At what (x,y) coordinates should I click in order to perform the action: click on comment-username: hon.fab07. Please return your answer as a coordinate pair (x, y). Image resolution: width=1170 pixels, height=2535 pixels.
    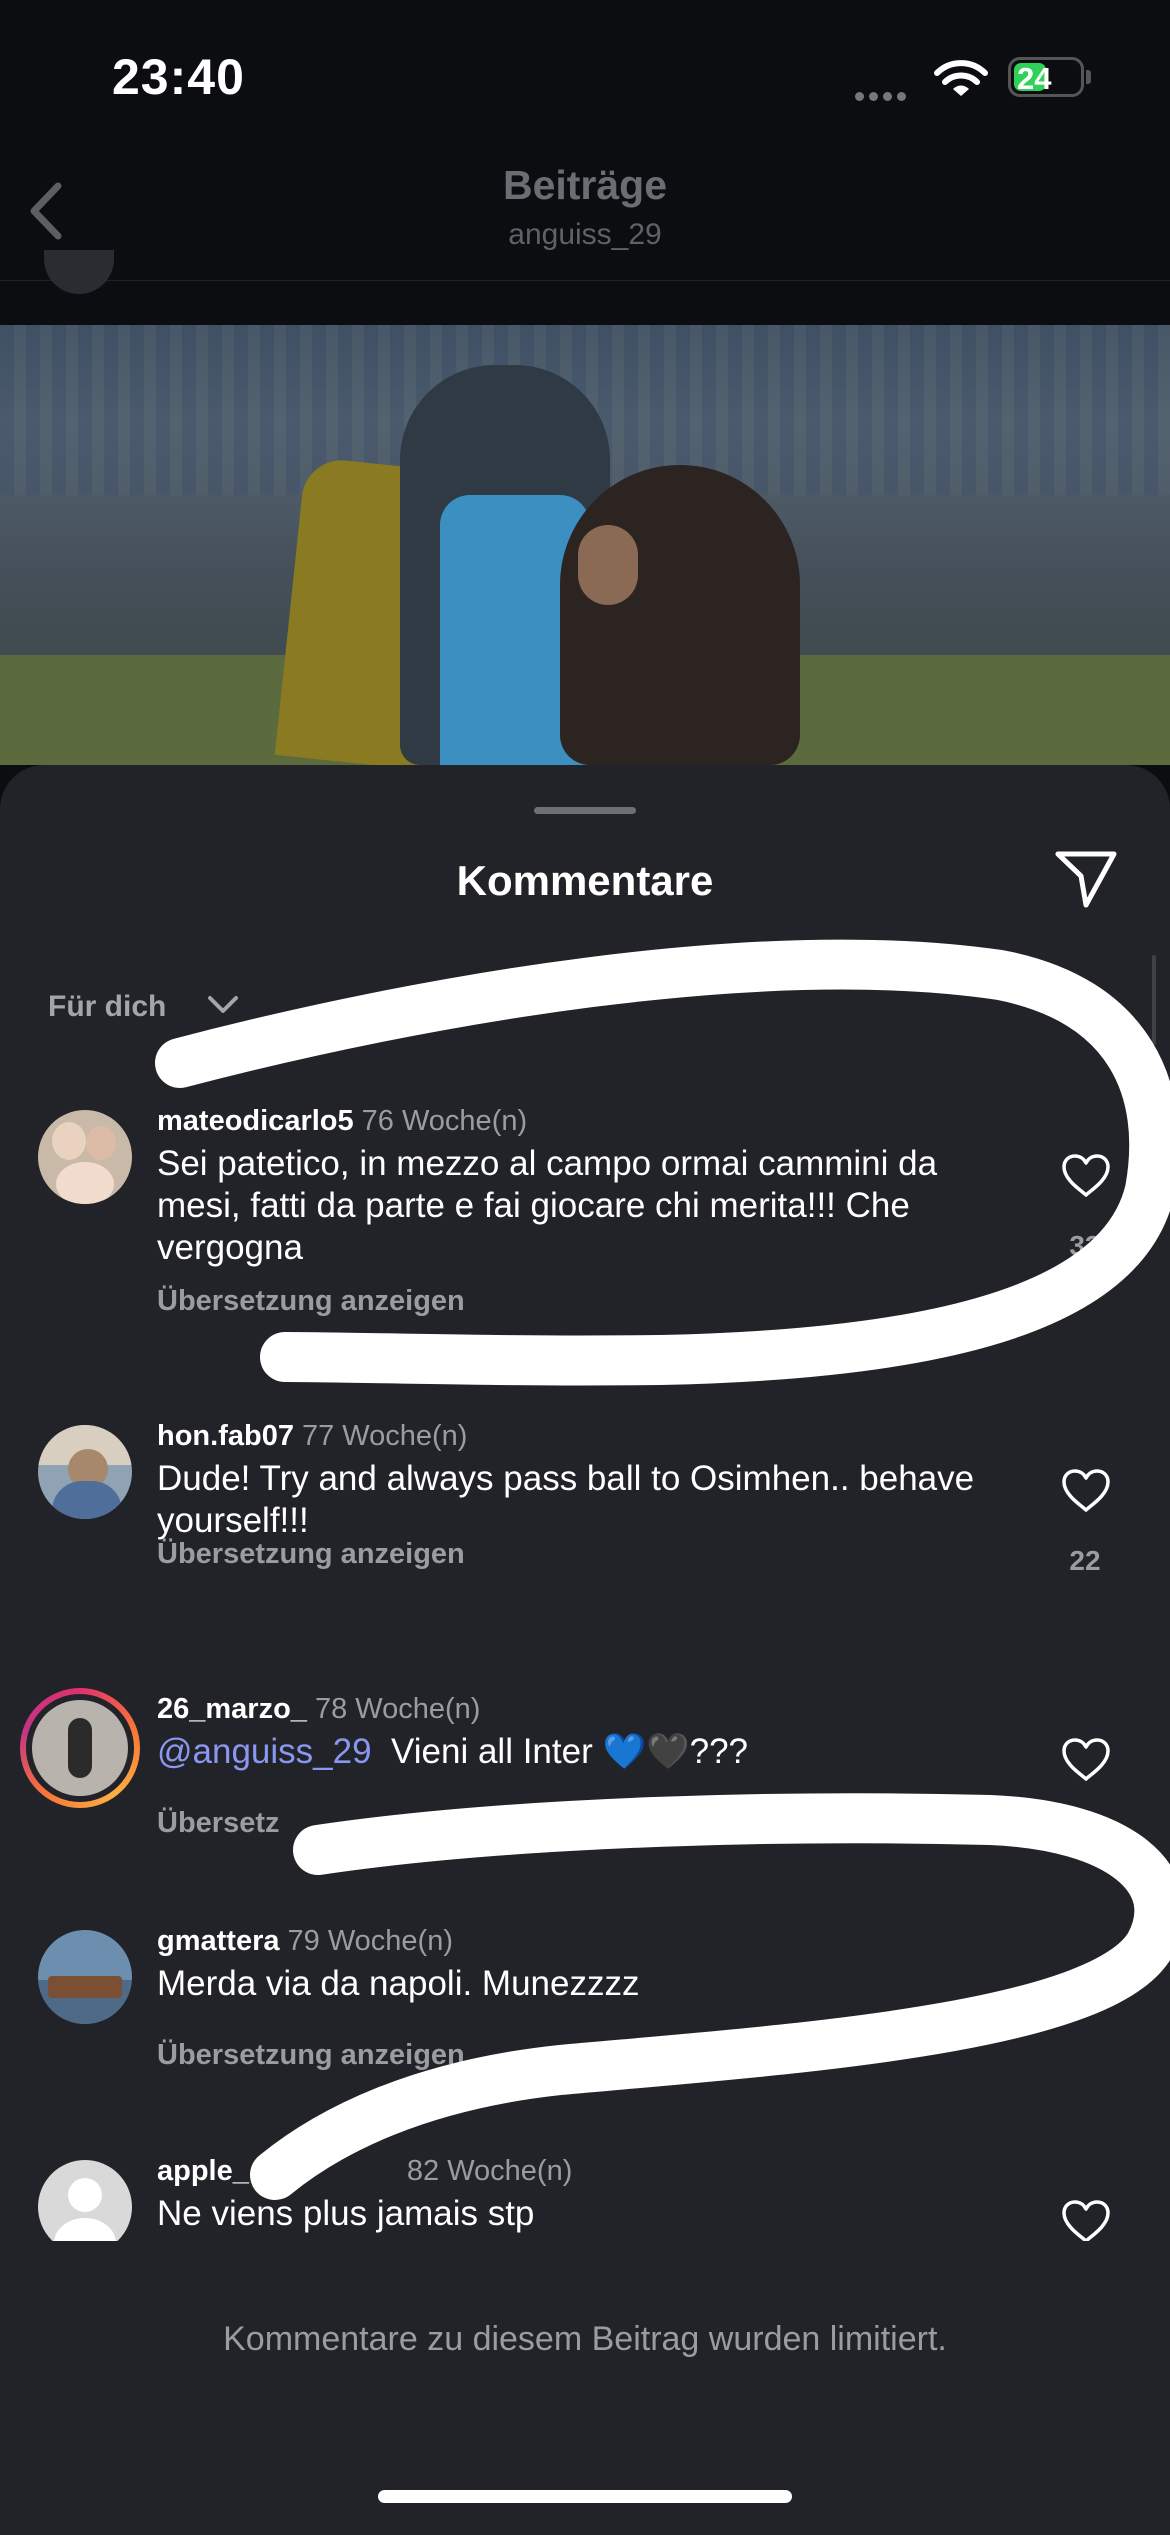
    Looking at the image, I should click on (225, 1436).